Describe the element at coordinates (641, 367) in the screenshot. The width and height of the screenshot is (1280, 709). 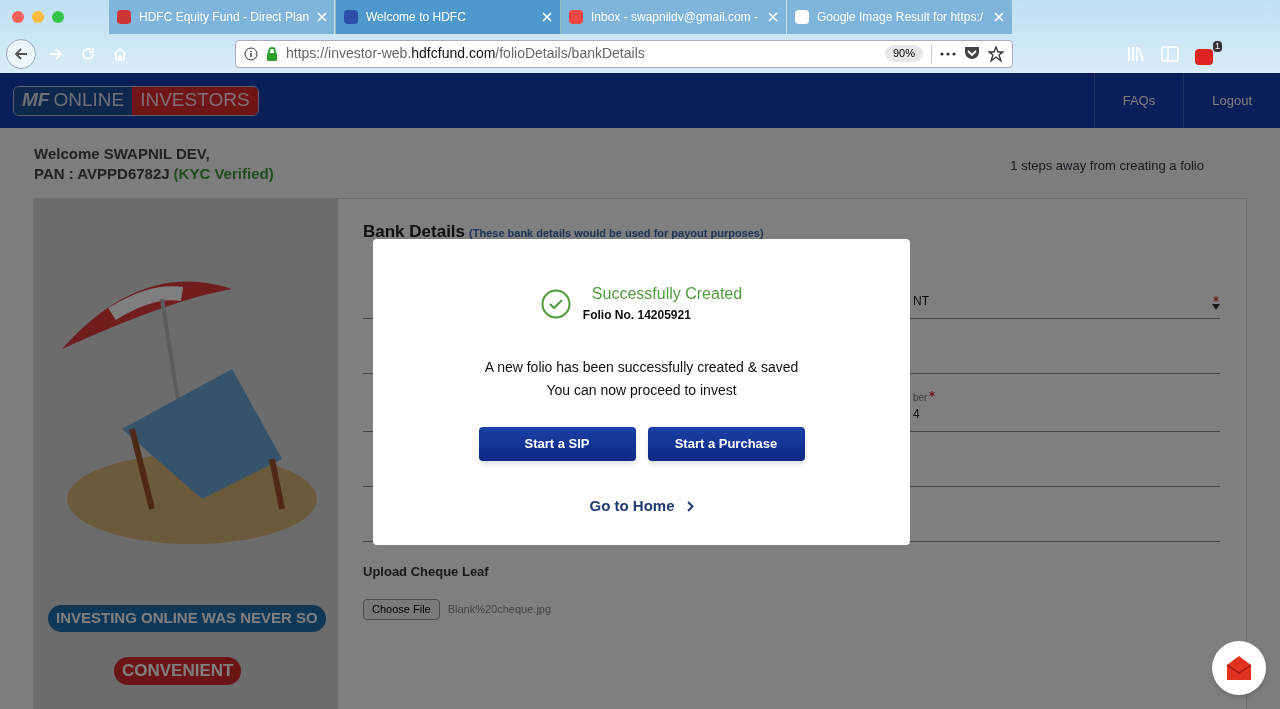
I see `dialog-message: A new folio has been successfully created & saved` at that location.